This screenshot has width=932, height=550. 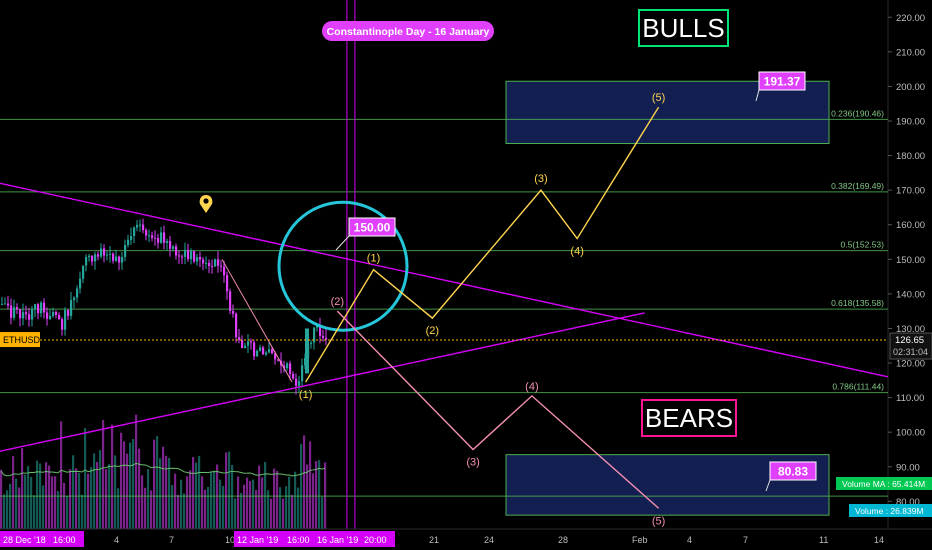 What do you see at coordinates (910, 122) in the screenshot?
I see `price-tick-label: 190.00` at bounding box center [910, 122].